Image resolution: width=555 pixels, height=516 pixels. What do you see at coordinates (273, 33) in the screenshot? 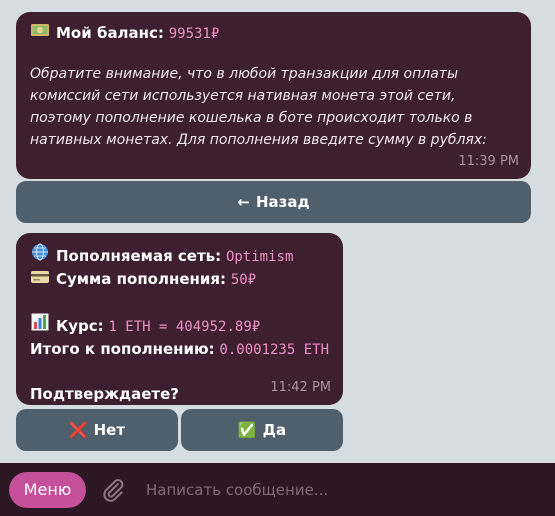
I see `balance-line: Мой баланс: 99531₽` at bounding box center [273, 33].